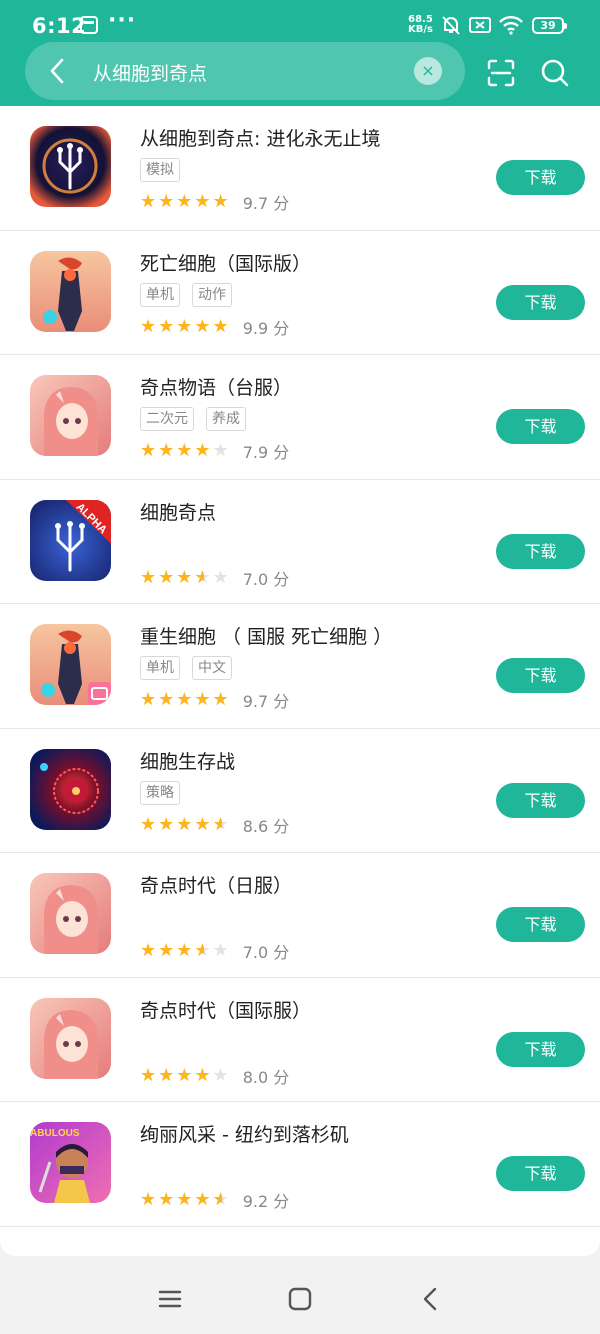 The height and width of the screenshot is (1334, 600). What do you see at coordinates (216, 386) in the screenshot?
I see `app-title: 奇点物语（台服）` at bounding box center [216, 386].